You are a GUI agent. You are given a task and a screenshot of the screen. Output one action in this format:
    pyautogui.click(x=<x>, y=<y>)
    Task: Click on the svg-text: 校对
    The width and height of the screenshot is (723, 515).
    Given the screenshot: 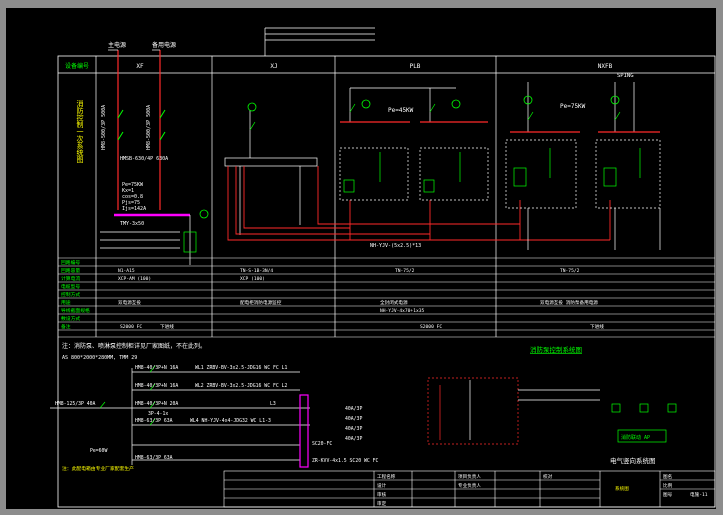 What is the action you would take?
    pyautogui.click(x=548, y=476)
    